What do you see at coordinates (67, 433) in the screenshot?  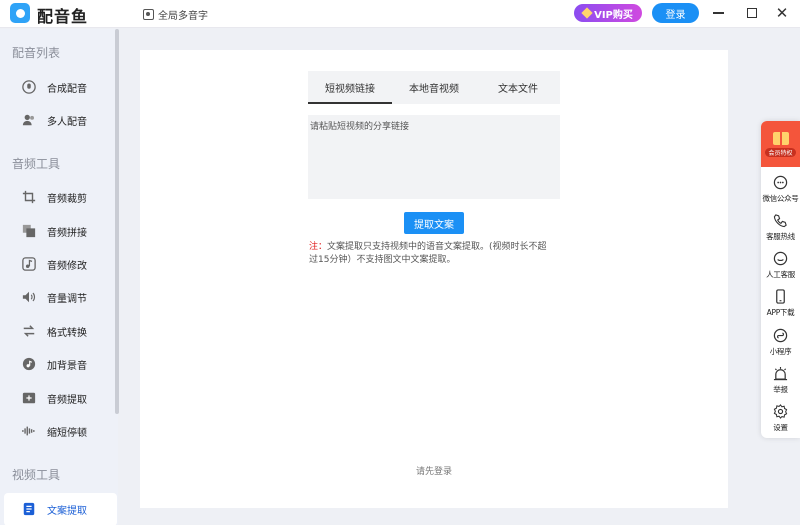 I see `sidebar-item-label: 缩短停顿` at bounding box center [67, 433].